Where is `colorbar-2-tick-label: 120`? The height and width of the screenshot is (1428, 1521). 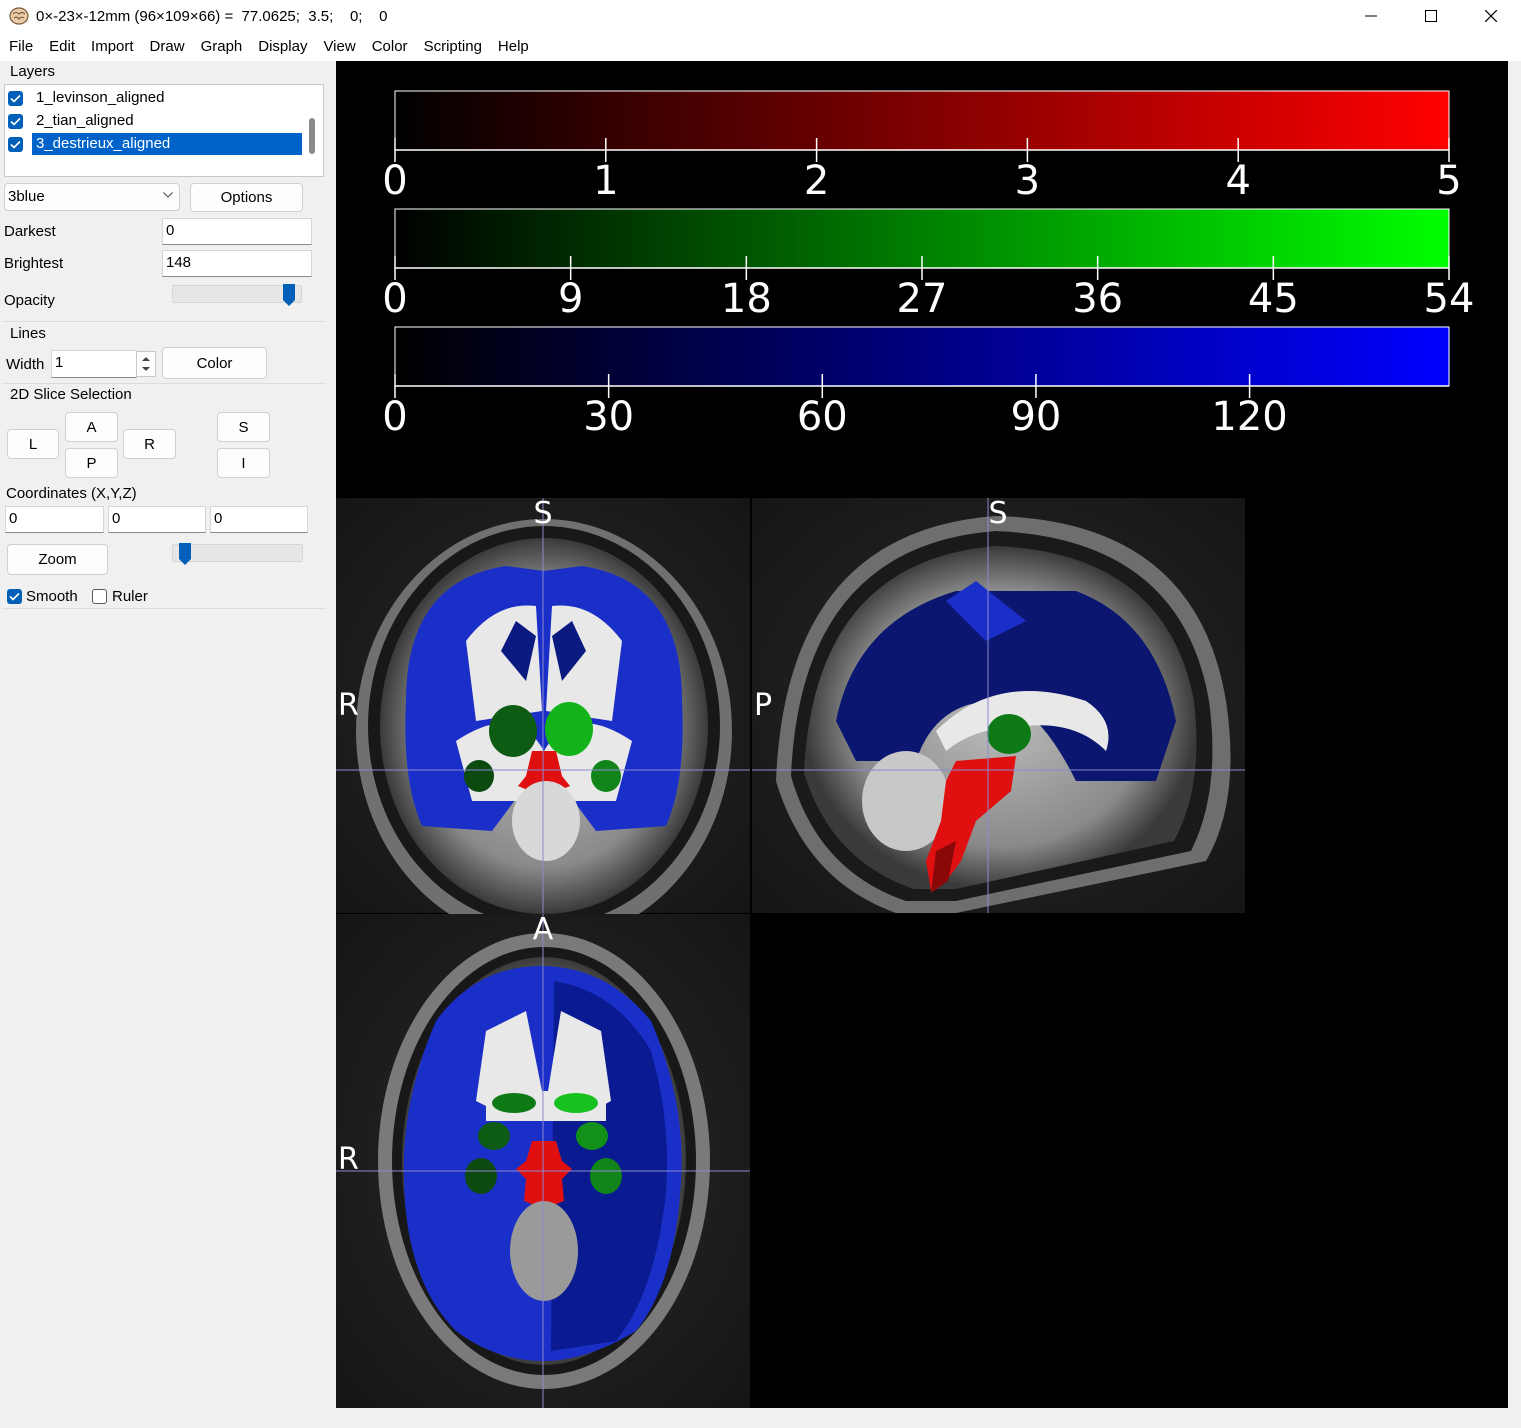 colorbar-2-tick-label: 120 is located at coordinates (1249, 417).